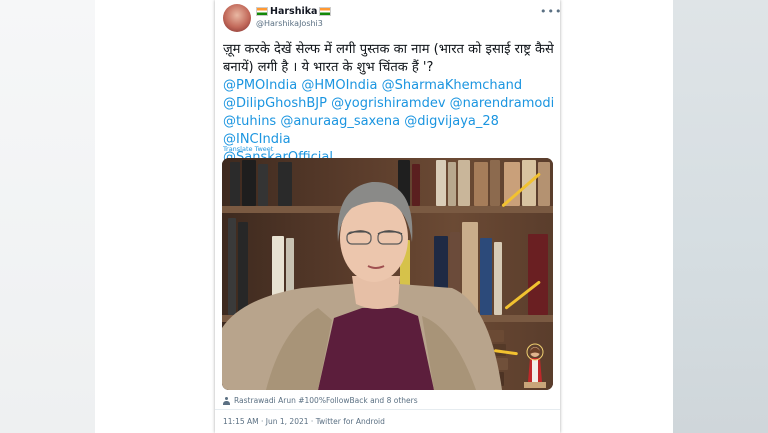  Describe the element at coordinates (249, 121) in the screenshot. I see `mention-link: @tuhins` at that location.